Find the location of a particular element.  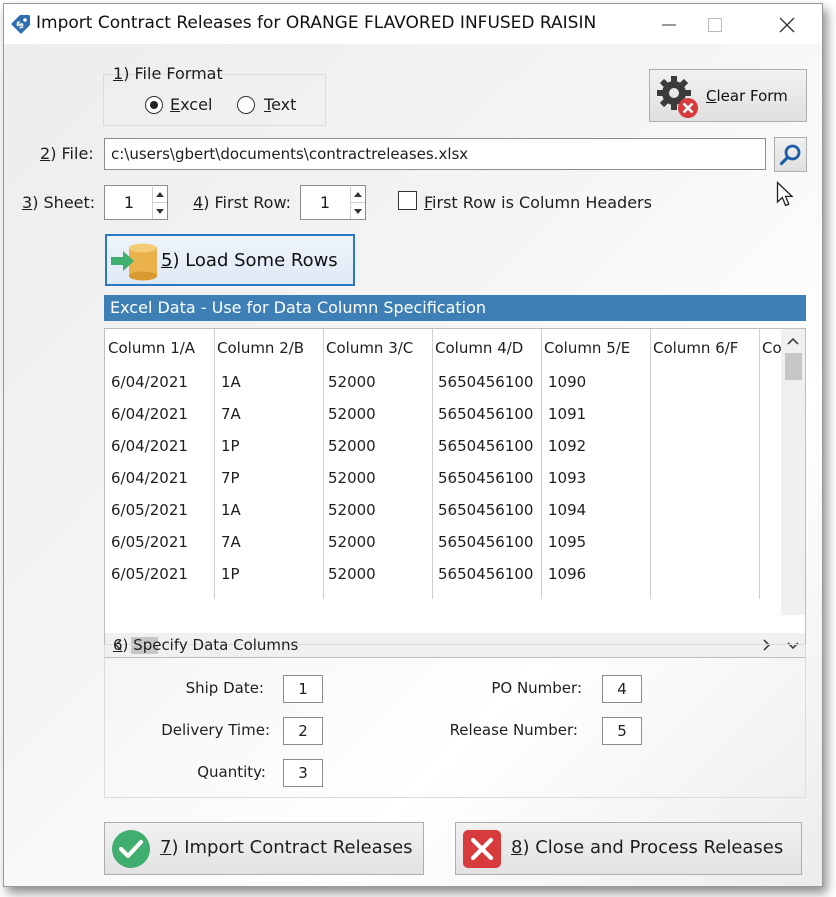

first-row-down-button is located at coordinates (358, 211).